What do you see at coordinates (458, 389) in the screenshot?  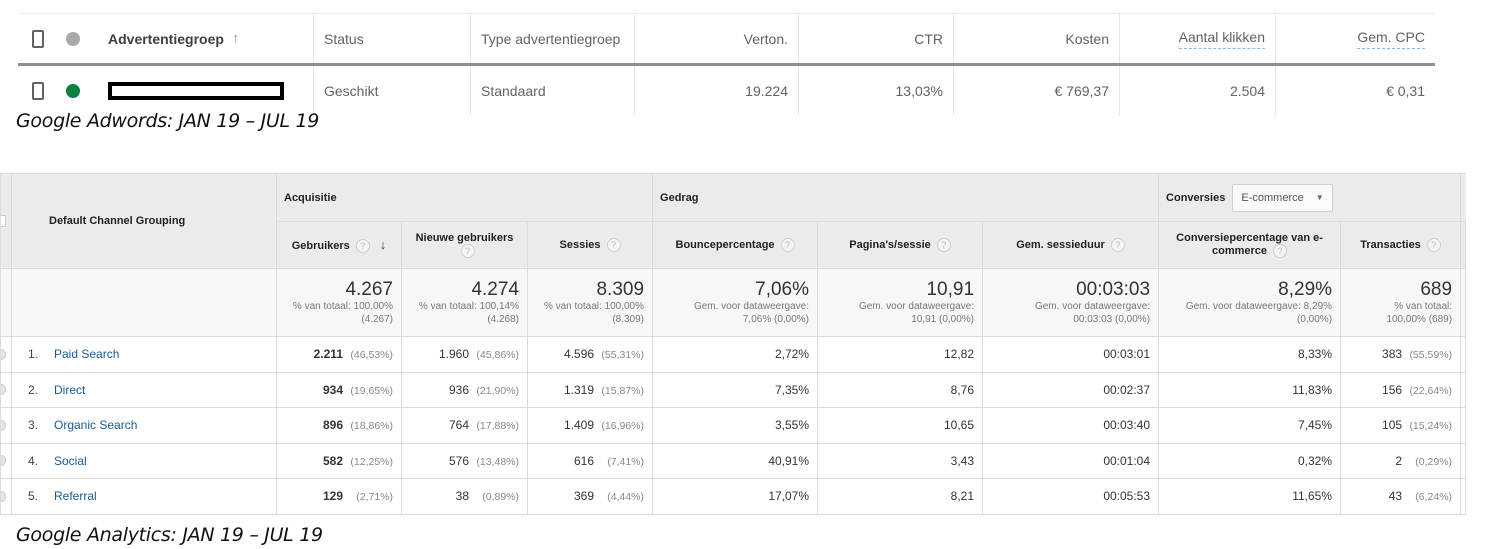 I see `new-users-value: 936` at bounding box center [458, 389].